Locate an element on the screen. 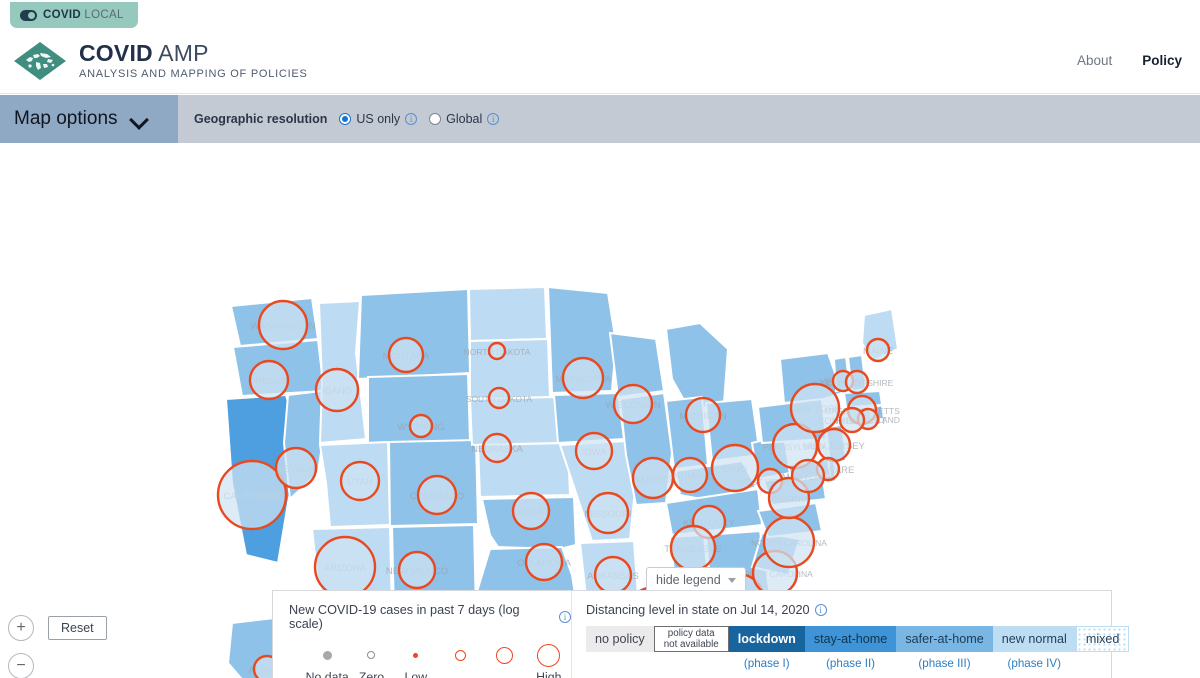 The width and height of the screenshot is (1200, 678). radio-us-only-input is located at coordinates (345, 119).